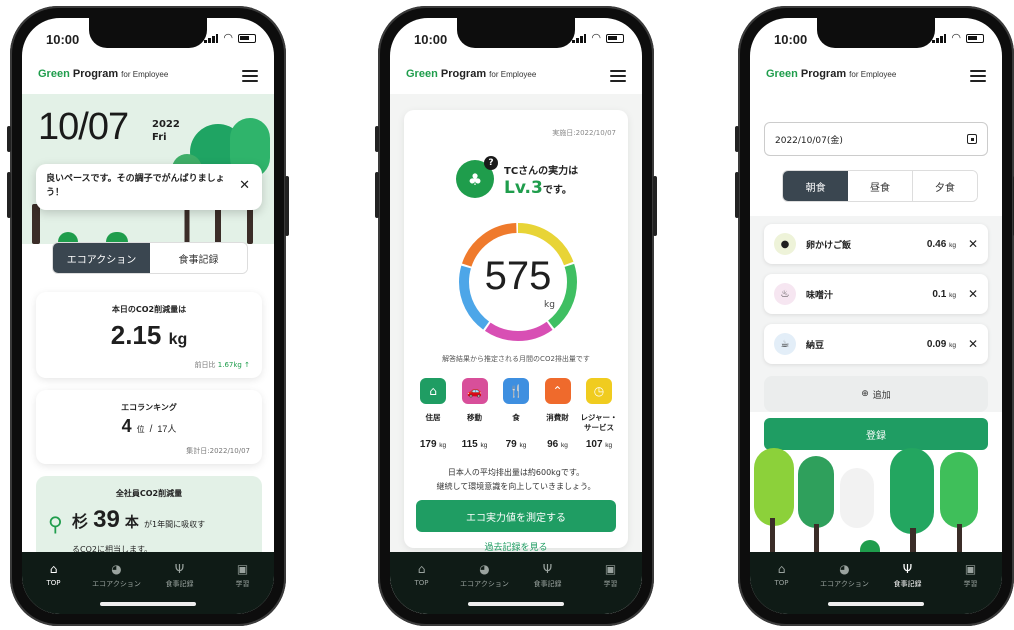 This screenshot has width=1014, height=630. What do you see at coordinates (433, 444) in the screenshot?
I see `category-value: 179 kg` at bounding box center [433, 444].